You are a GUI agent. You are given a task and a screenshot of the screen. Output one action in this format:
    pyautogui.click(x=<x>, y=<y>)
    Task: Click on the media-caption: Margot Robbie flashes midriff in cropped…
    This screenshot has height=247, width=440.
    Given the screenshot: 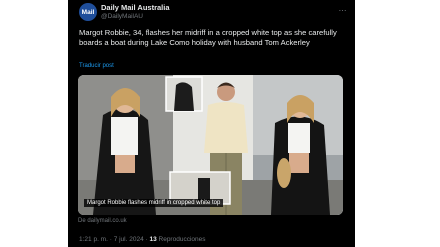 What is the action you would take?
    pyautogui.click(x=154, y=203)
    